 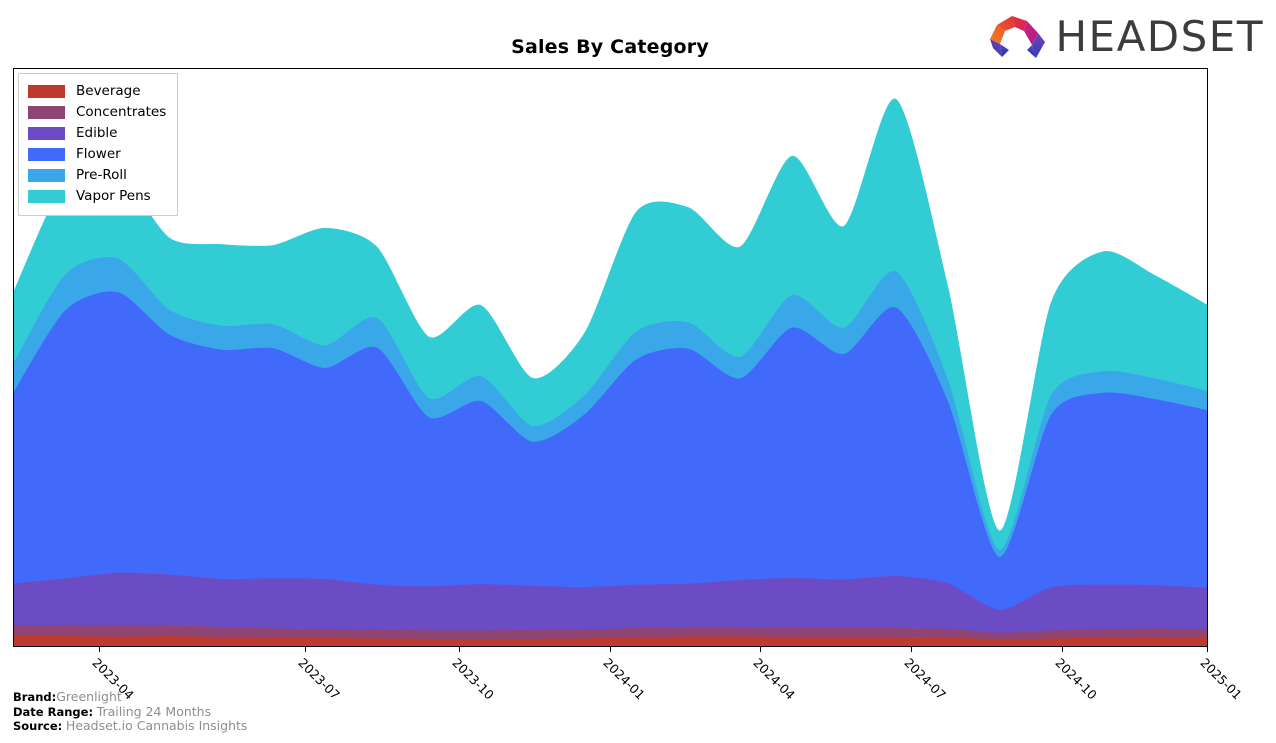 What do you see at coordinates (473, 679) in the screenshot?
I see `x-tick-label: 2023-10` at bounding box center [473, 679].